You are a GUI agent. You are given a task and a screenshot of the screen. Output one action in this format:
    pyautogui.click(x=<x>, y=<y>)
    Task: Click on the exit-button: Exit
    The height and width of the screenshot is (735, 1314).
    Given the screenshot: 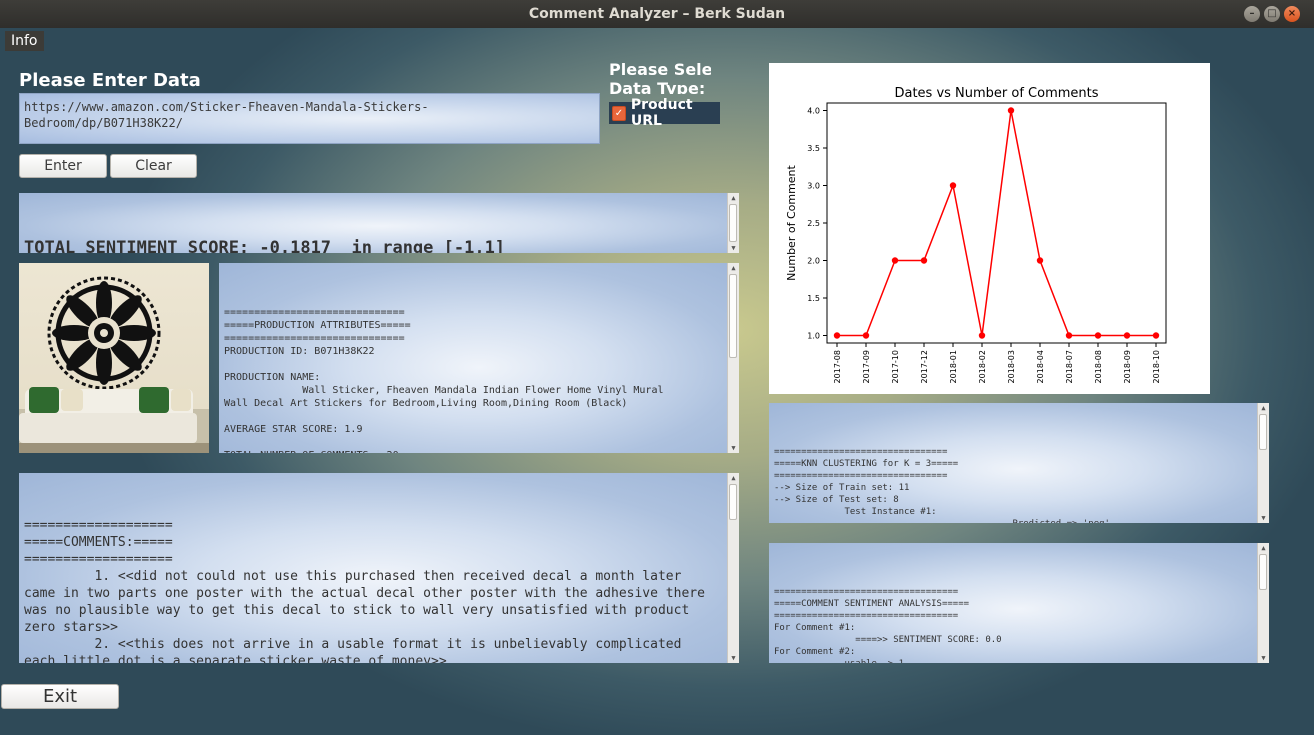 What is the action you would take?
    pyautogui.click(x=60, y=696)
    